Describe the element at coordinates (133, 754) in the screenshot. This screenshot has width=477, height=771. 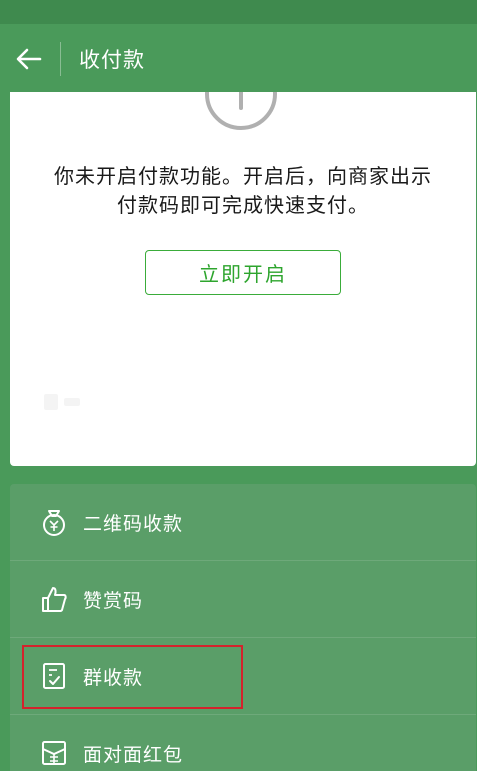
I see `menu-item-label: 面对面红包` at that location.